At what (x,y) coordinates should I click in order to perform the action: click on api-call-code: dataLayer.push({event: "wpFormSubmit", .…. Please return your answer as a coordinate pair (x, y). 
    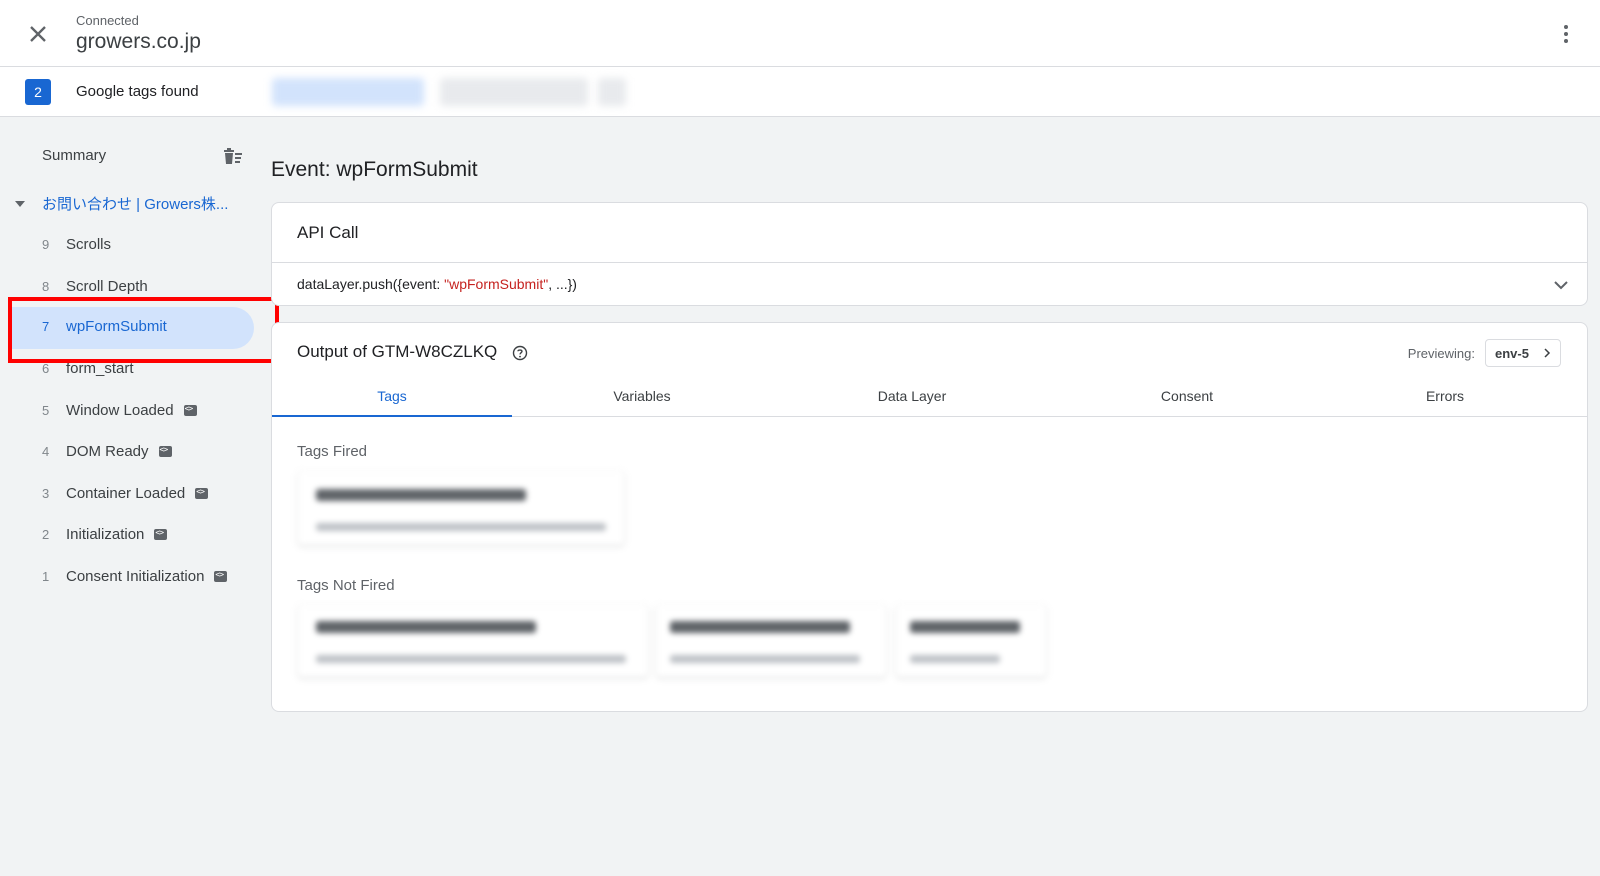
    Looking at the image, I should click on (437, 284).